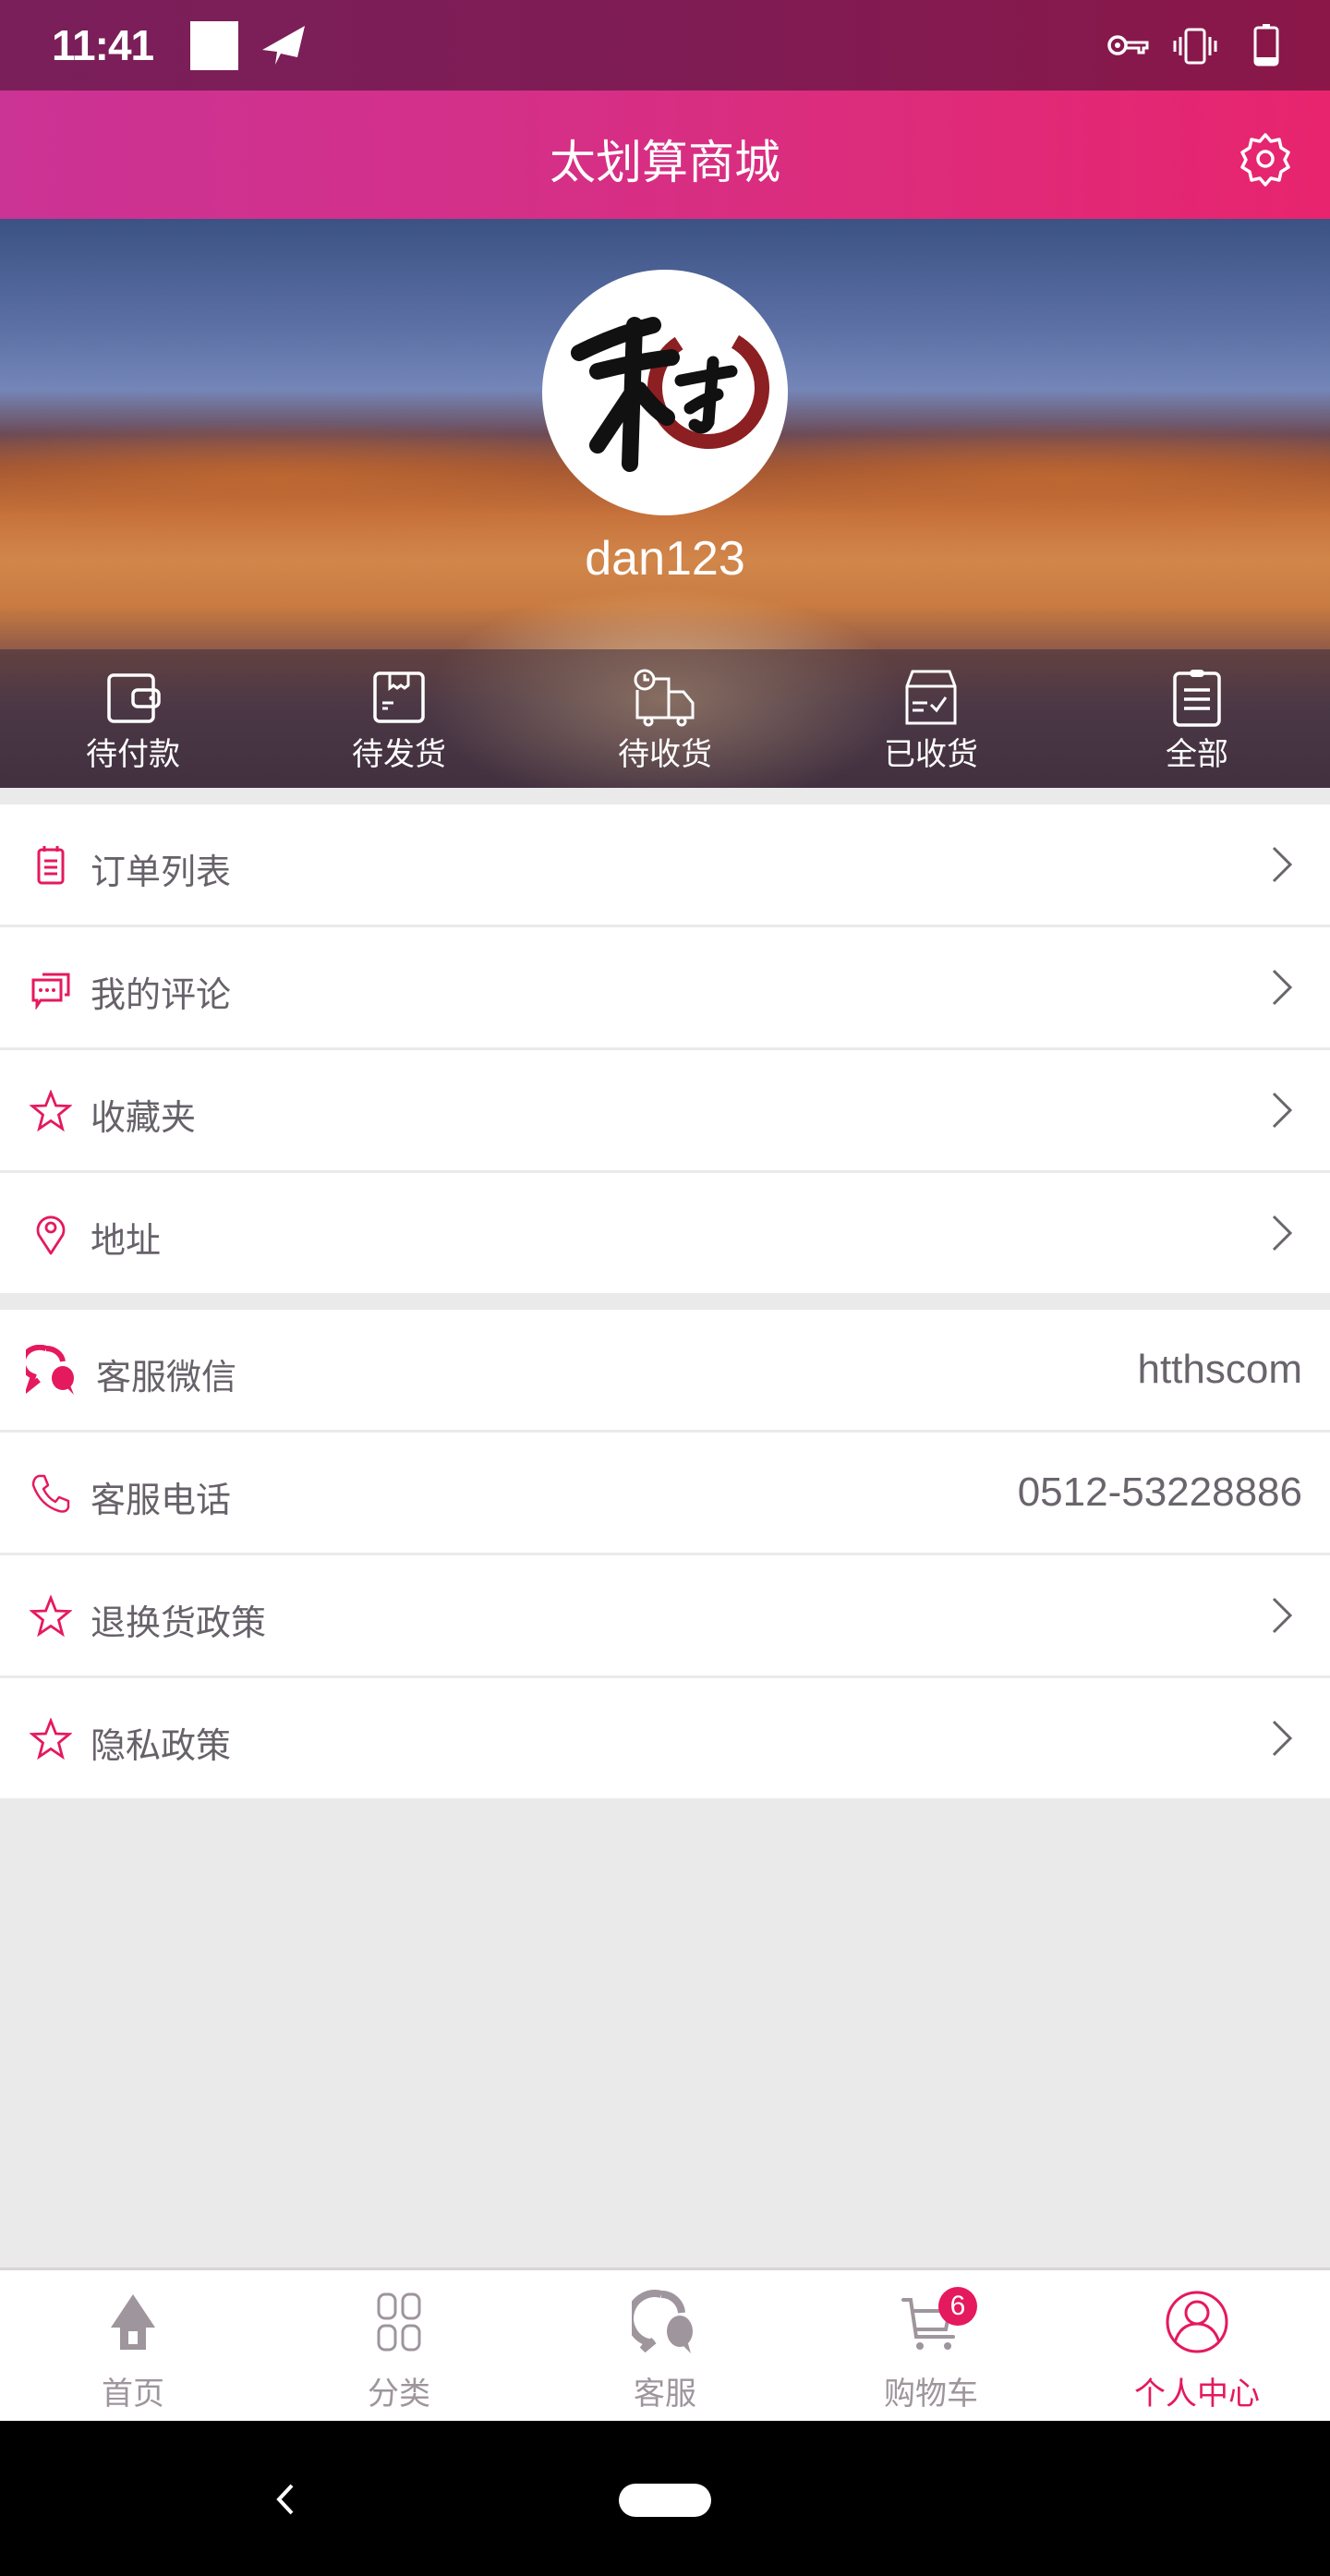 The image size is (1330, 2576). Describe the element at coordinates (399, 2394) in the screenshot. I see `nav-label: 分类` at that location.